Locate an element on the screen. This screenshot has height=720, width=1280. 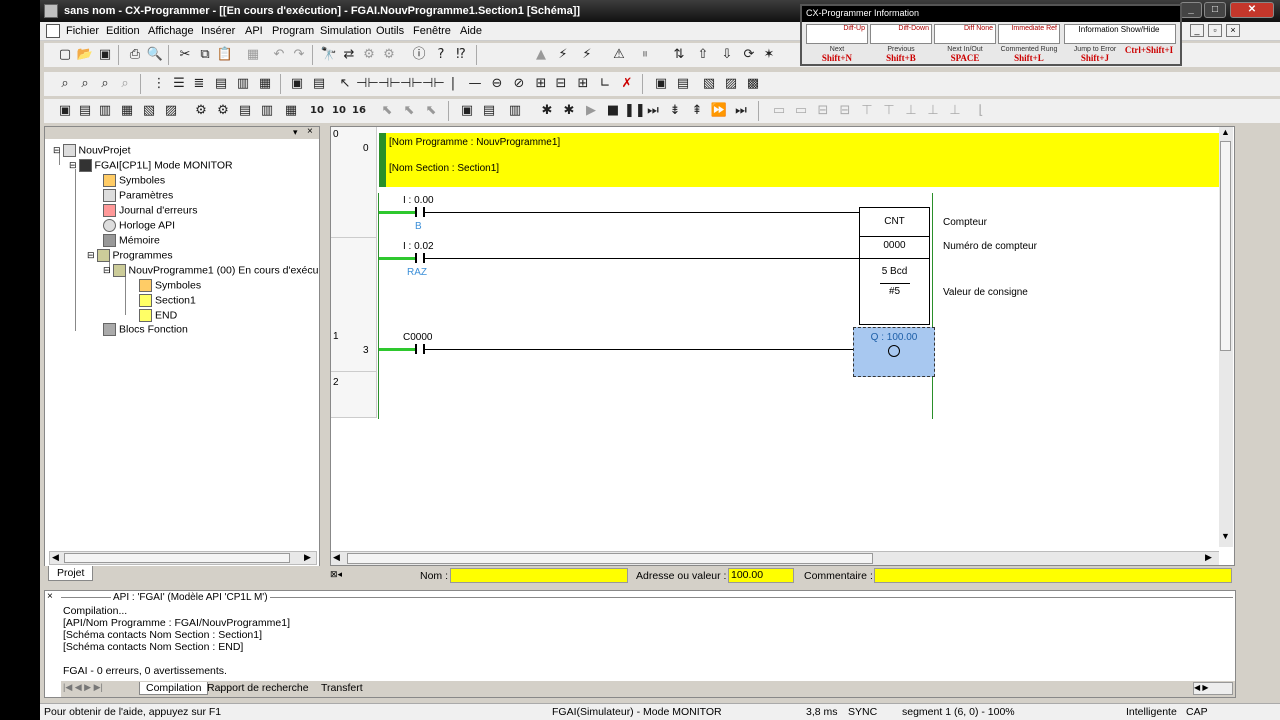
ladder-vscrollbar: ▲ ▼ is located at coordinates (1226, 337).